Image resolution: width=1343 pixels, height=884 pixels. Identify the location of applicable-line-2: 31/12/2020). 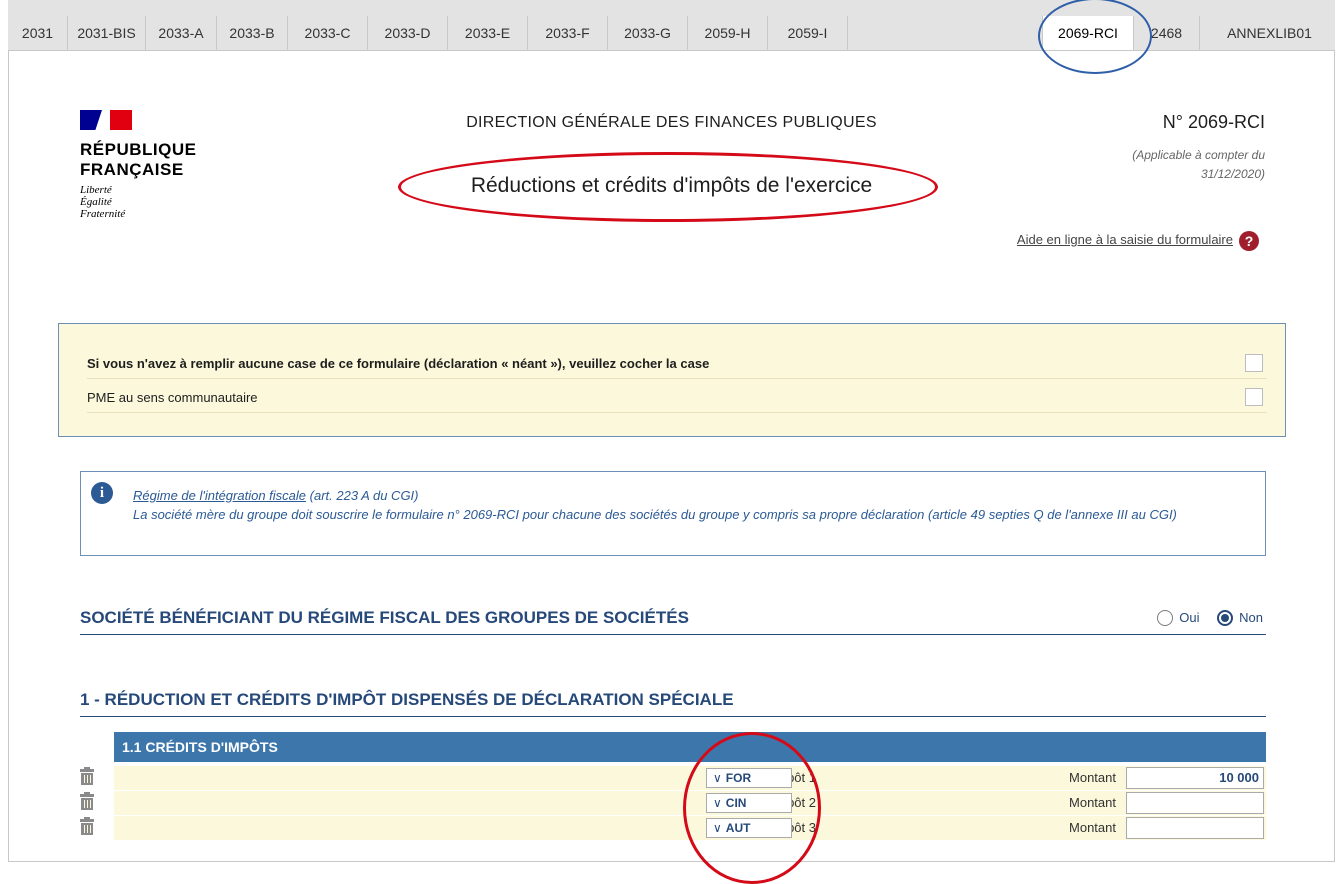
(1232, 174).